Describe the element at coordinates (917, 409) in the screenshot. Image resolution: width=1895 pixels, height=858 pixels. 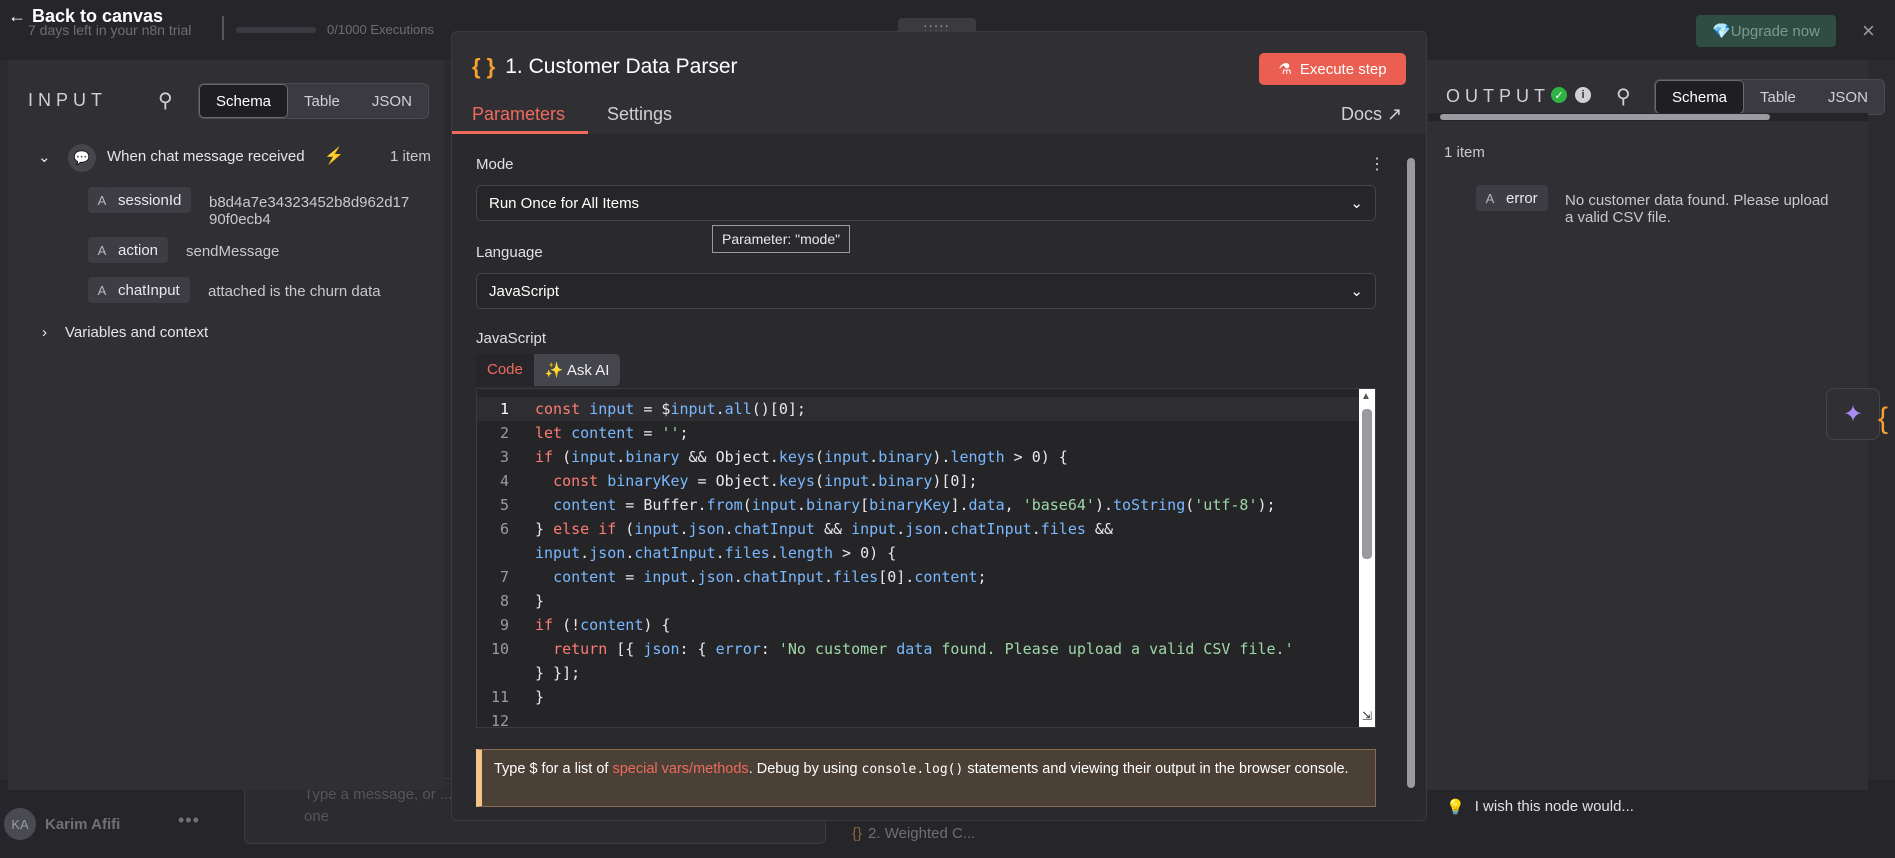
I see `code-line: 1 const input = $input.all()[0];` at that location.